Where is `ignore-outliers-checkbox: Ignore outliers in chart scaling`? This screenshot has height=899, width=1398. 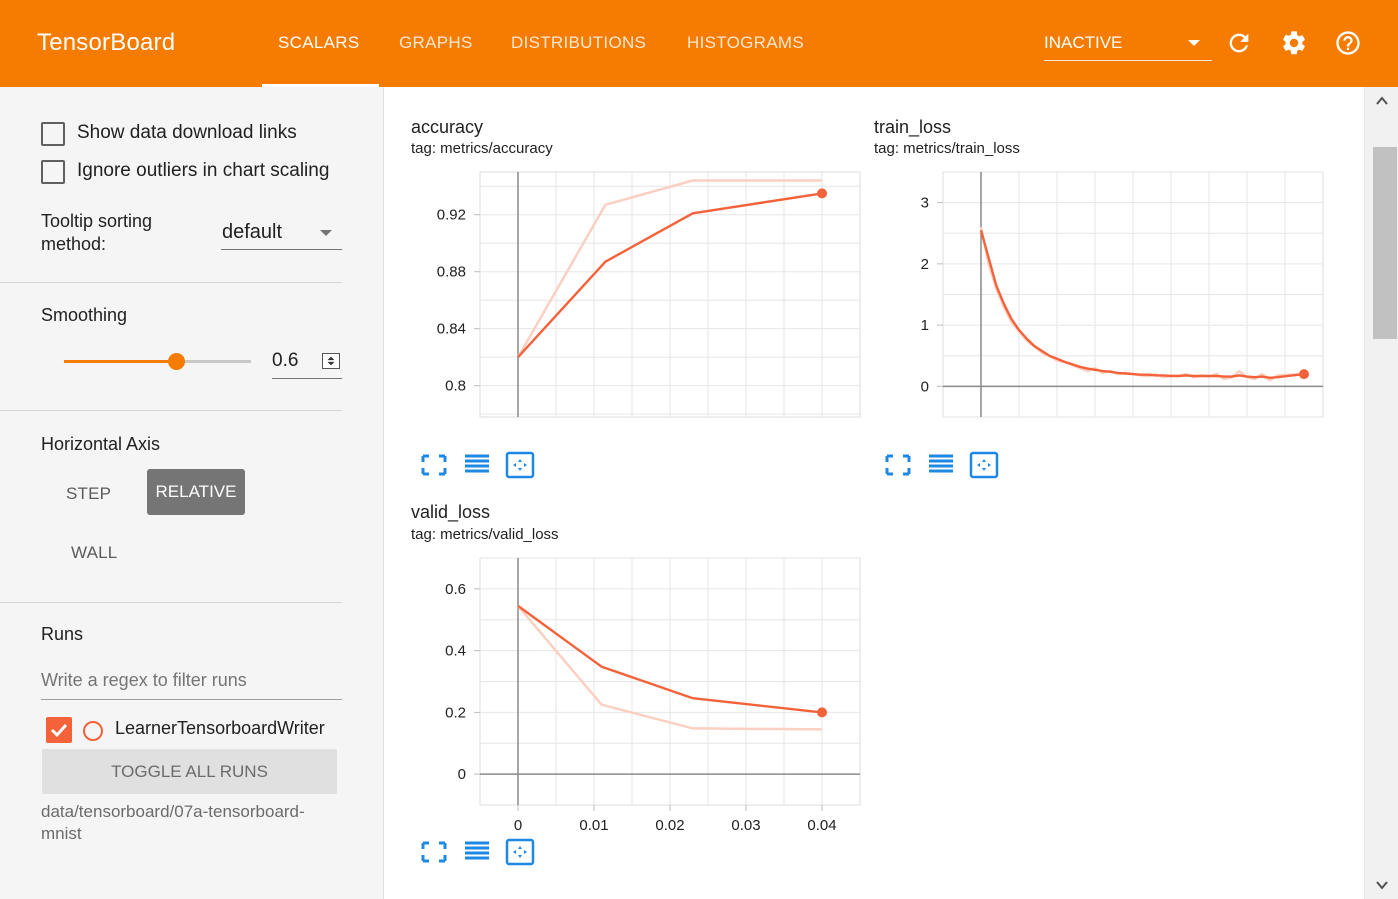
ignore-outliers-checkbox: Ignore outliers in chart scaling is located at coordinates (191, 172).